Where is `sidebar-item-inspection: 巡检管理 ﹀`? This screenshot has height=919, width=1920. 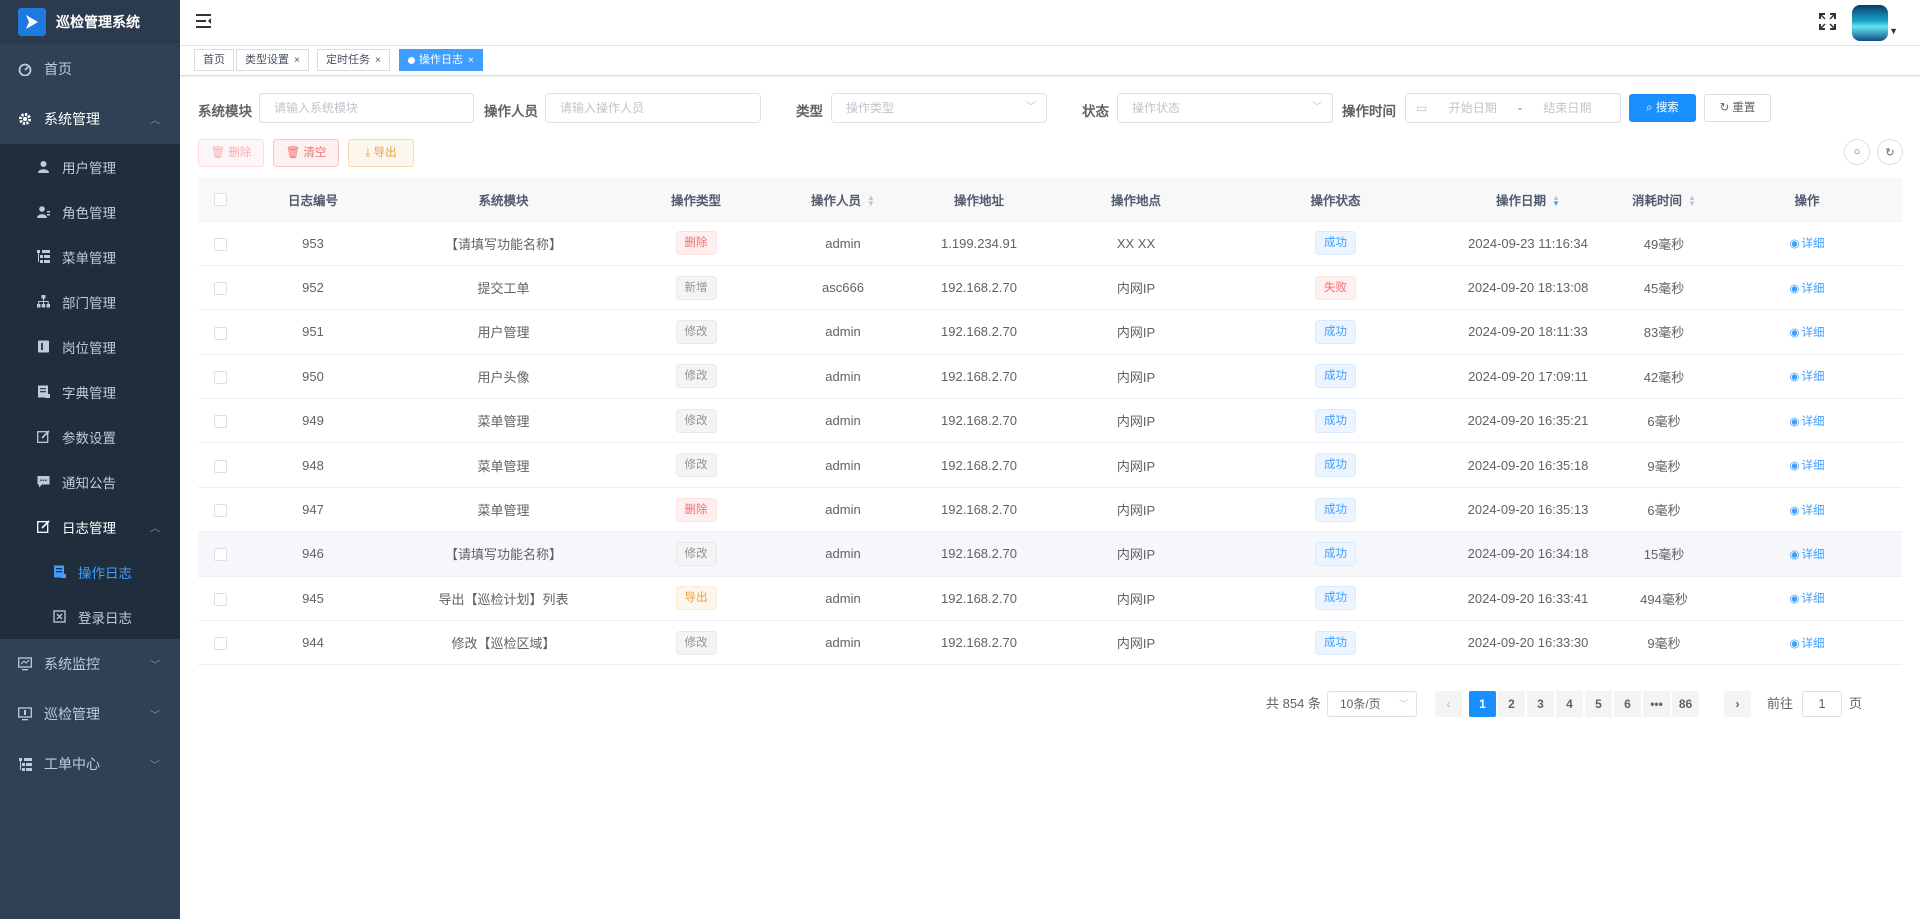 sidebar-item-inspection: 巡检管理 ﹀ is located at coordinates (90, 714).